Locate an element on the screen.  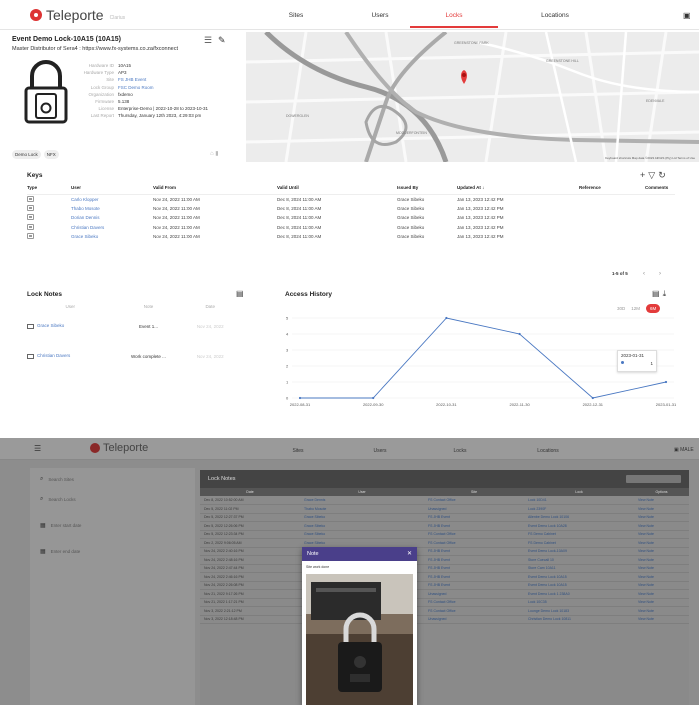
export-icon: ▤ is located at coordinates (657, 293).